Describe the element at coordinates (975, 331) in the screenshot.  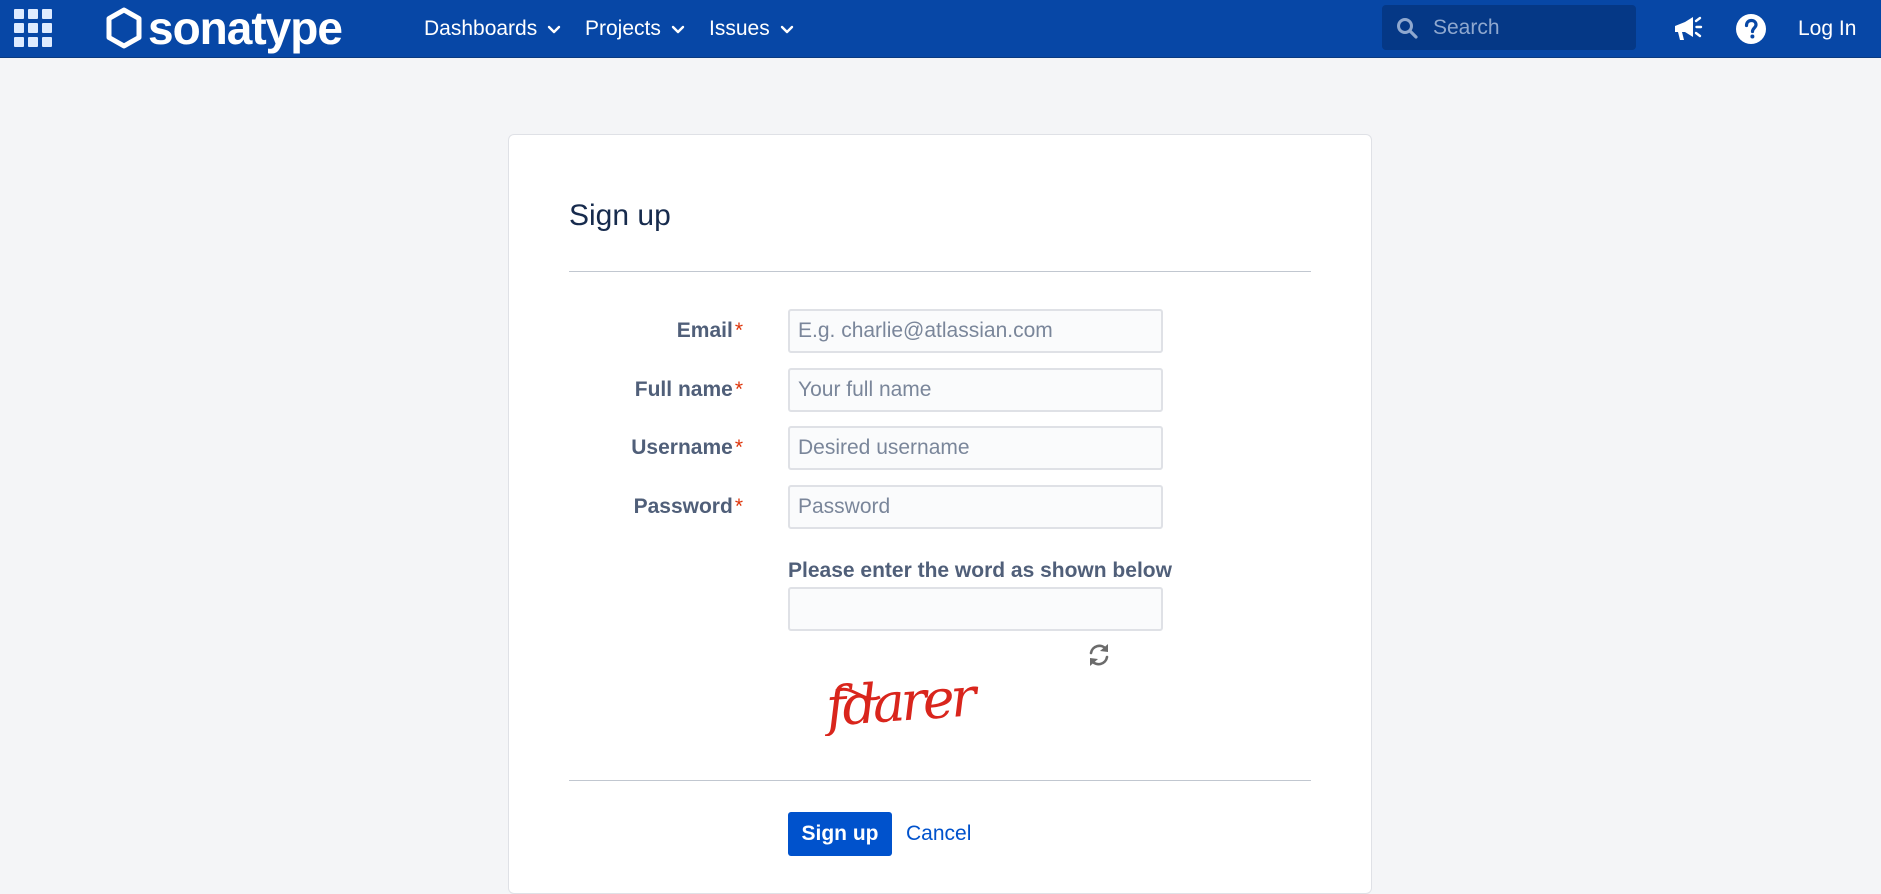
I see `email-field` at that location.